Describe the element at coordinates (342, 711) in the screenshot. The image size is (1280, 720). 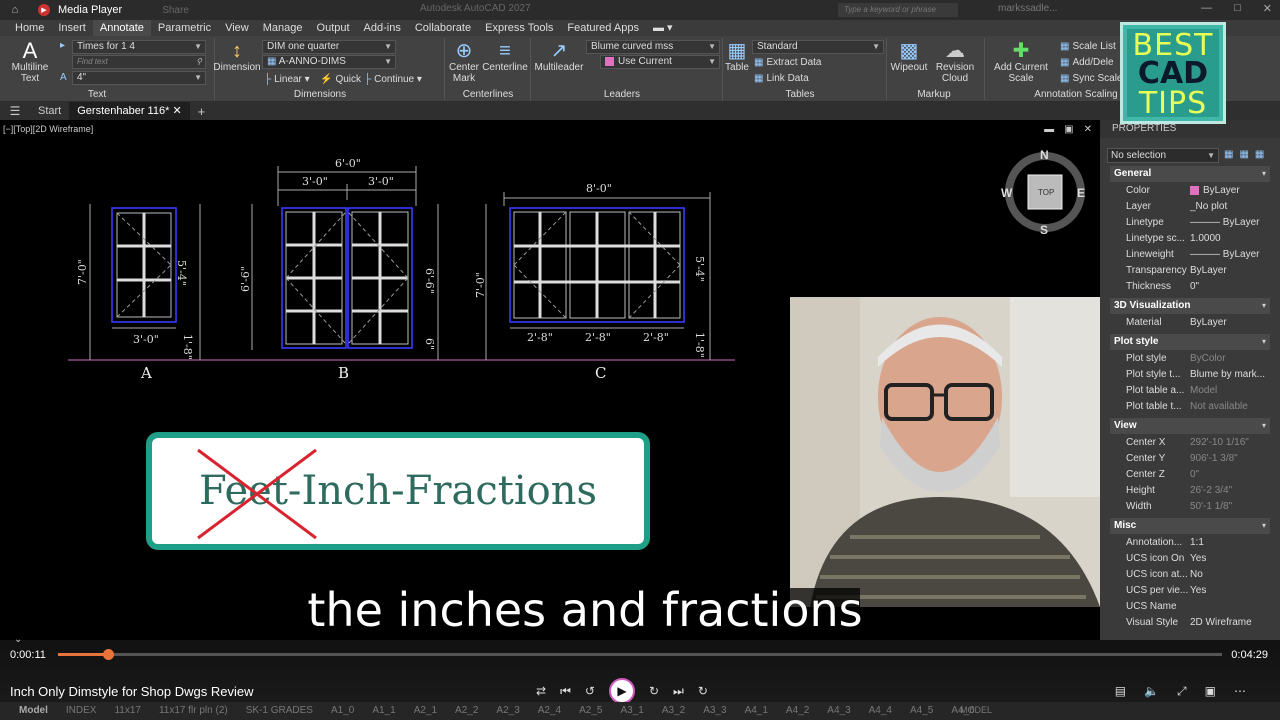
I see `layout-tab: A1_0` at that location.